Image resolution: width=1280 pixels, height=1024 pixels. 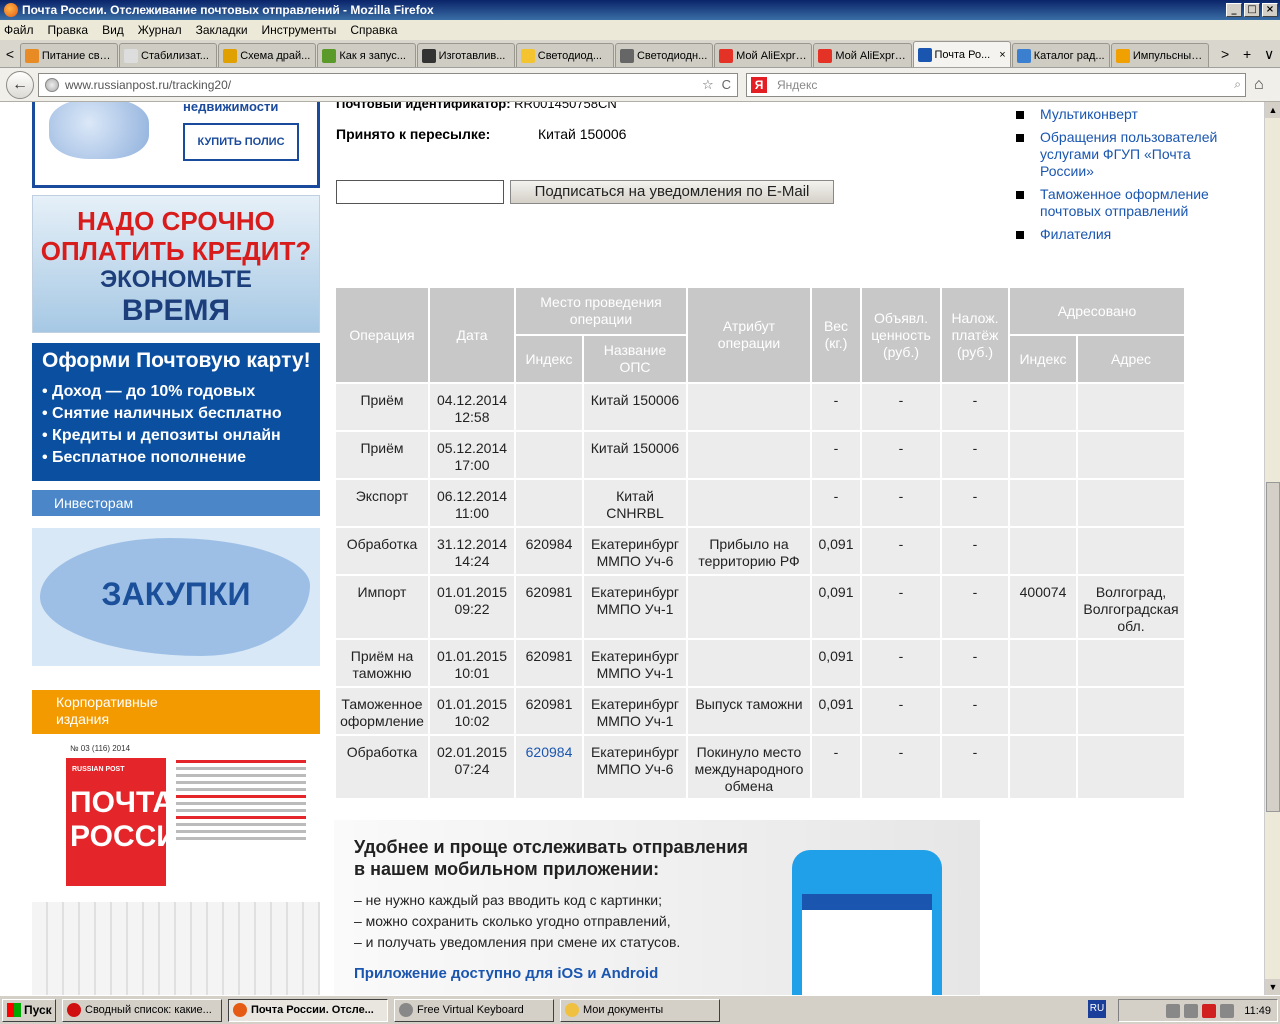 I want to click on taskbar-task: Free Virtual Keyboard, so click(x=474, y=1010).